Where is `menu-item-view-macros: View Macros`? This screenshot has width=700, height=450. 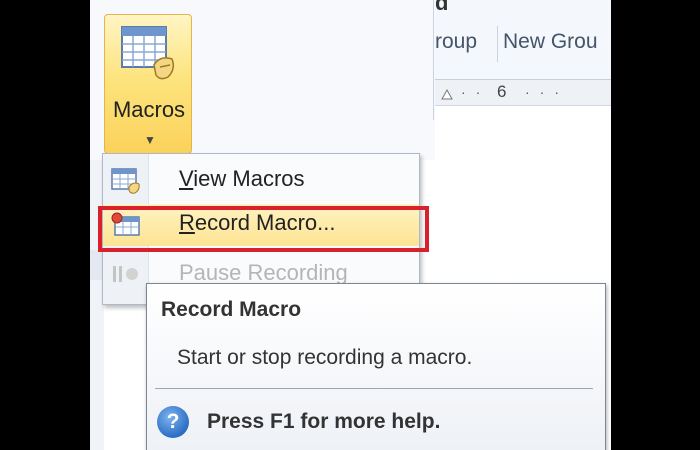
menu-item-view-macros: View Macros is located at coordinates (261, 181).